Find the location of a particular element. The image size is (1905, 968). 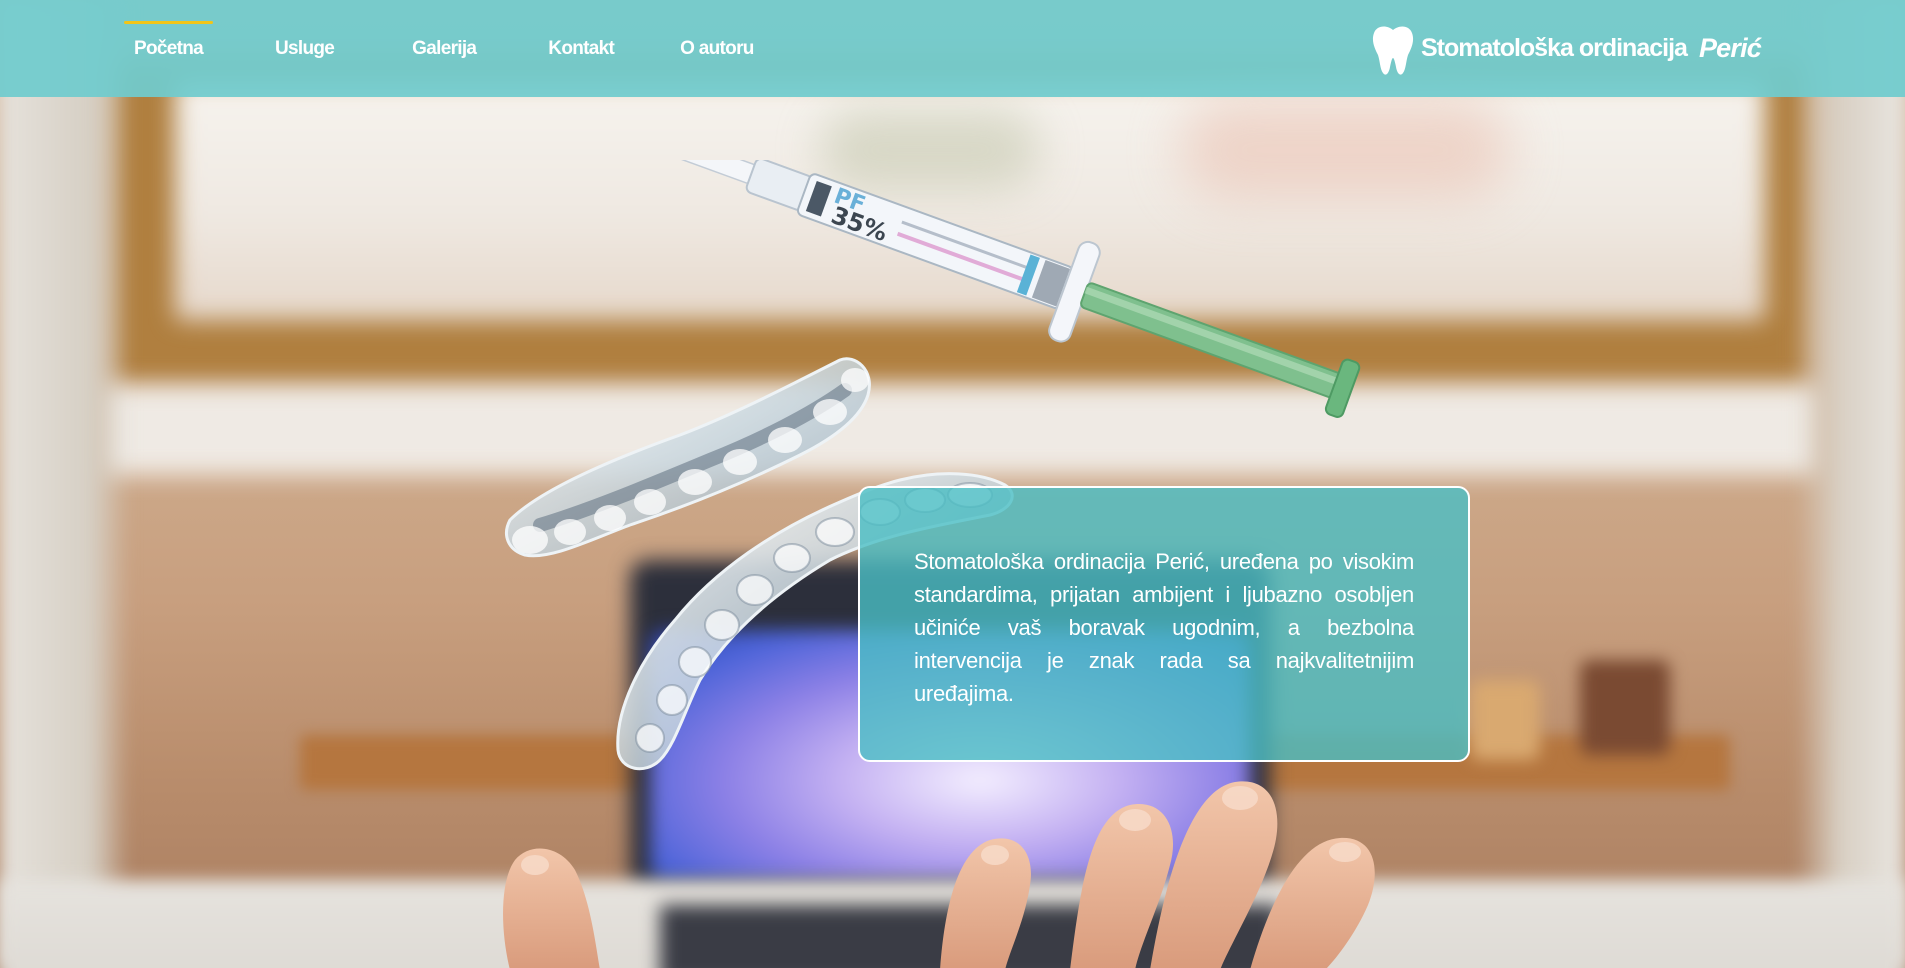

nav-link-usluge: Usluge is located at coordinates (304, 48).